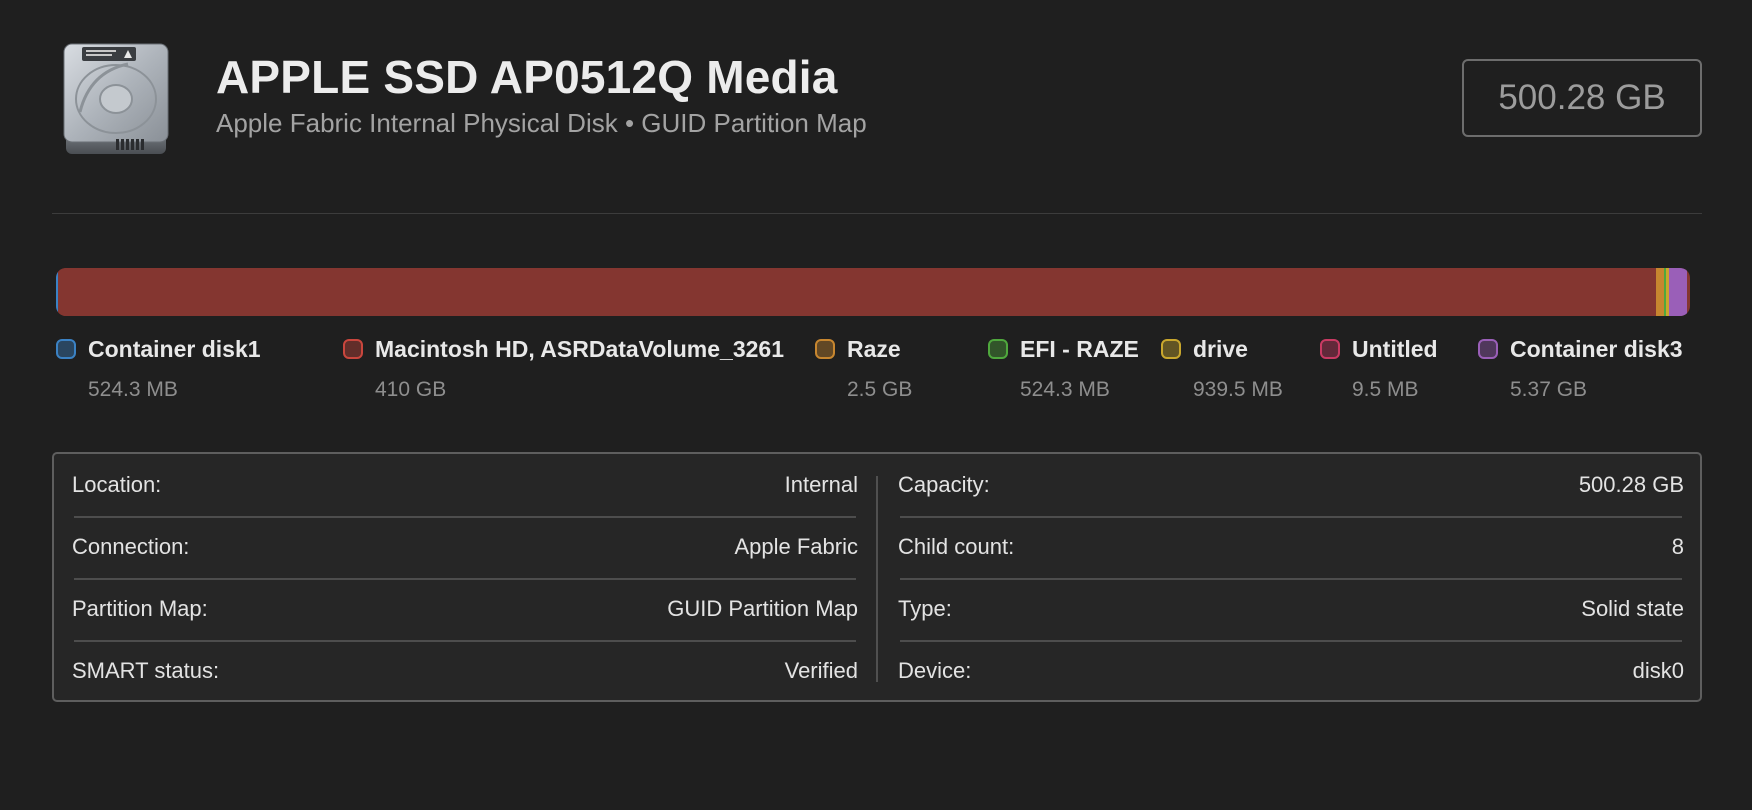 This screenshot has width=1752, height=810. Describe the element at coordinates (465, 485) in the screenshot. I see `info-row-location: Location: Internal` at that location.